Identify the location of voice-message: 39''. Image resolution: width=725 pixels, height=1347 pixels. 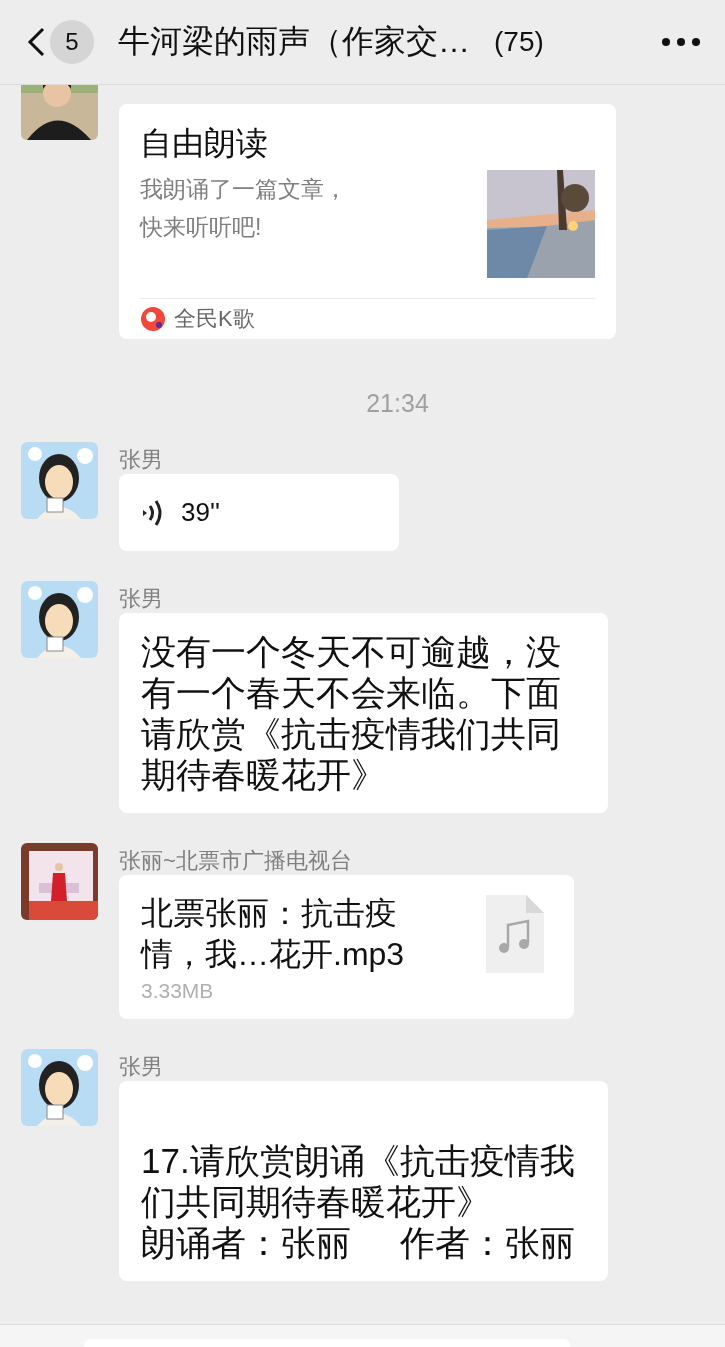
(259, 512).